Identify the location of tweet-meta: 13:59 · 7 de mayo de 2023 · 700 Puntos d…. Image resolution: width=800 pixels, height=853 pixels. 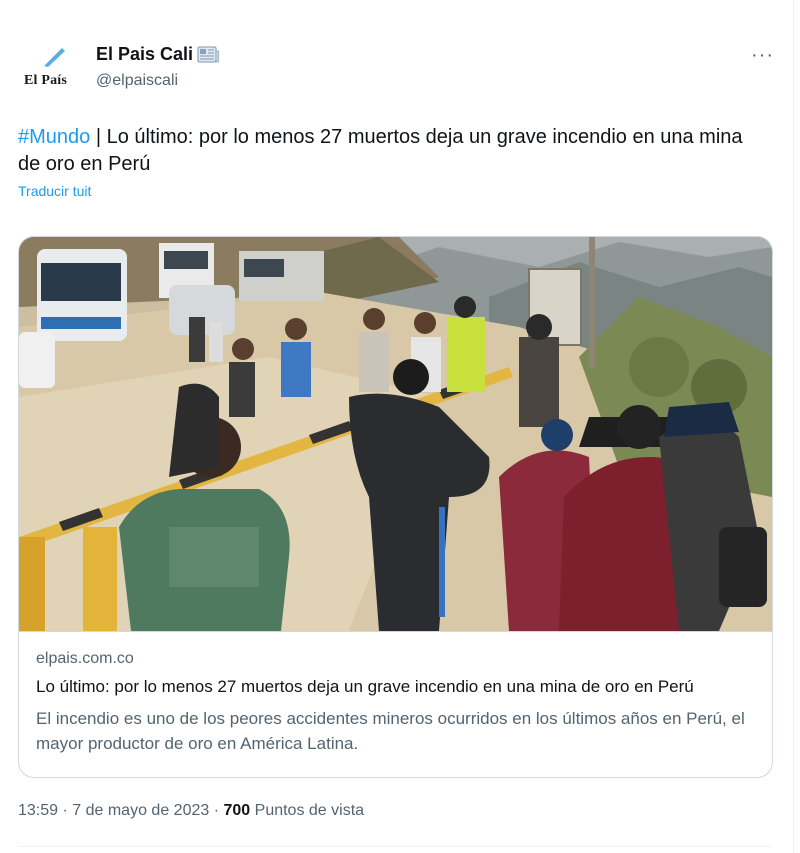
(191, 811).